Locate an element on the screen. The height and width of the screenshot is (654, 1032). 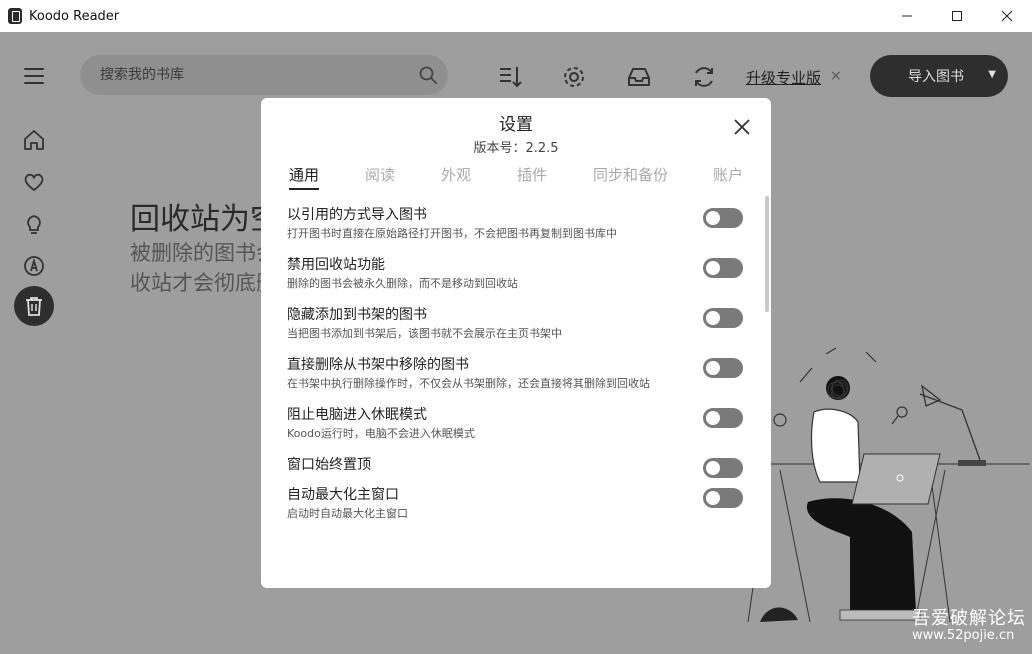
sidebar-item-trash is located at coordinates (34, 306).